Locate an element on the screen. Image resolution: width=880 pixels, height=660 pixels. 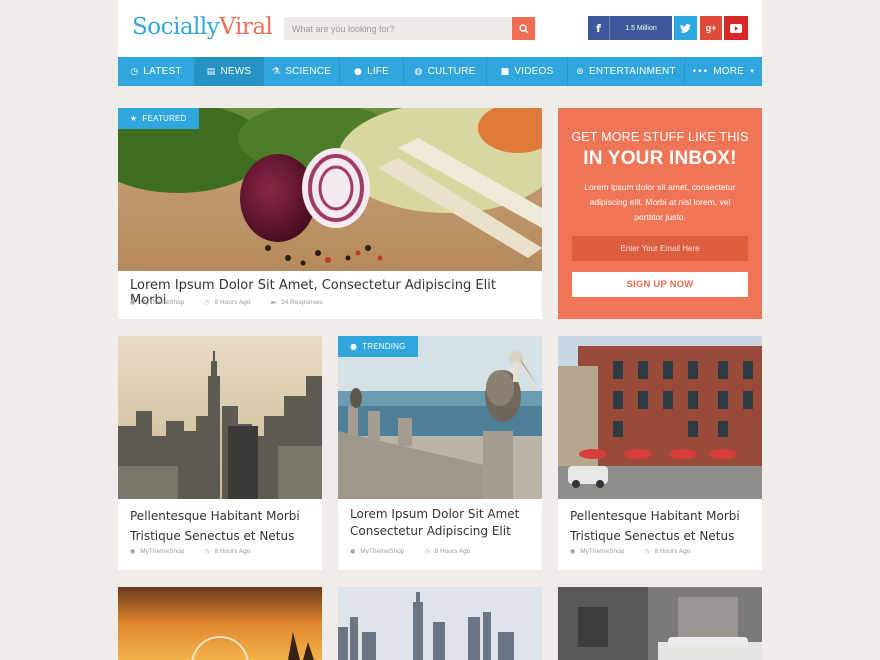
article-image-sunset is located at coordinates (220, 623).